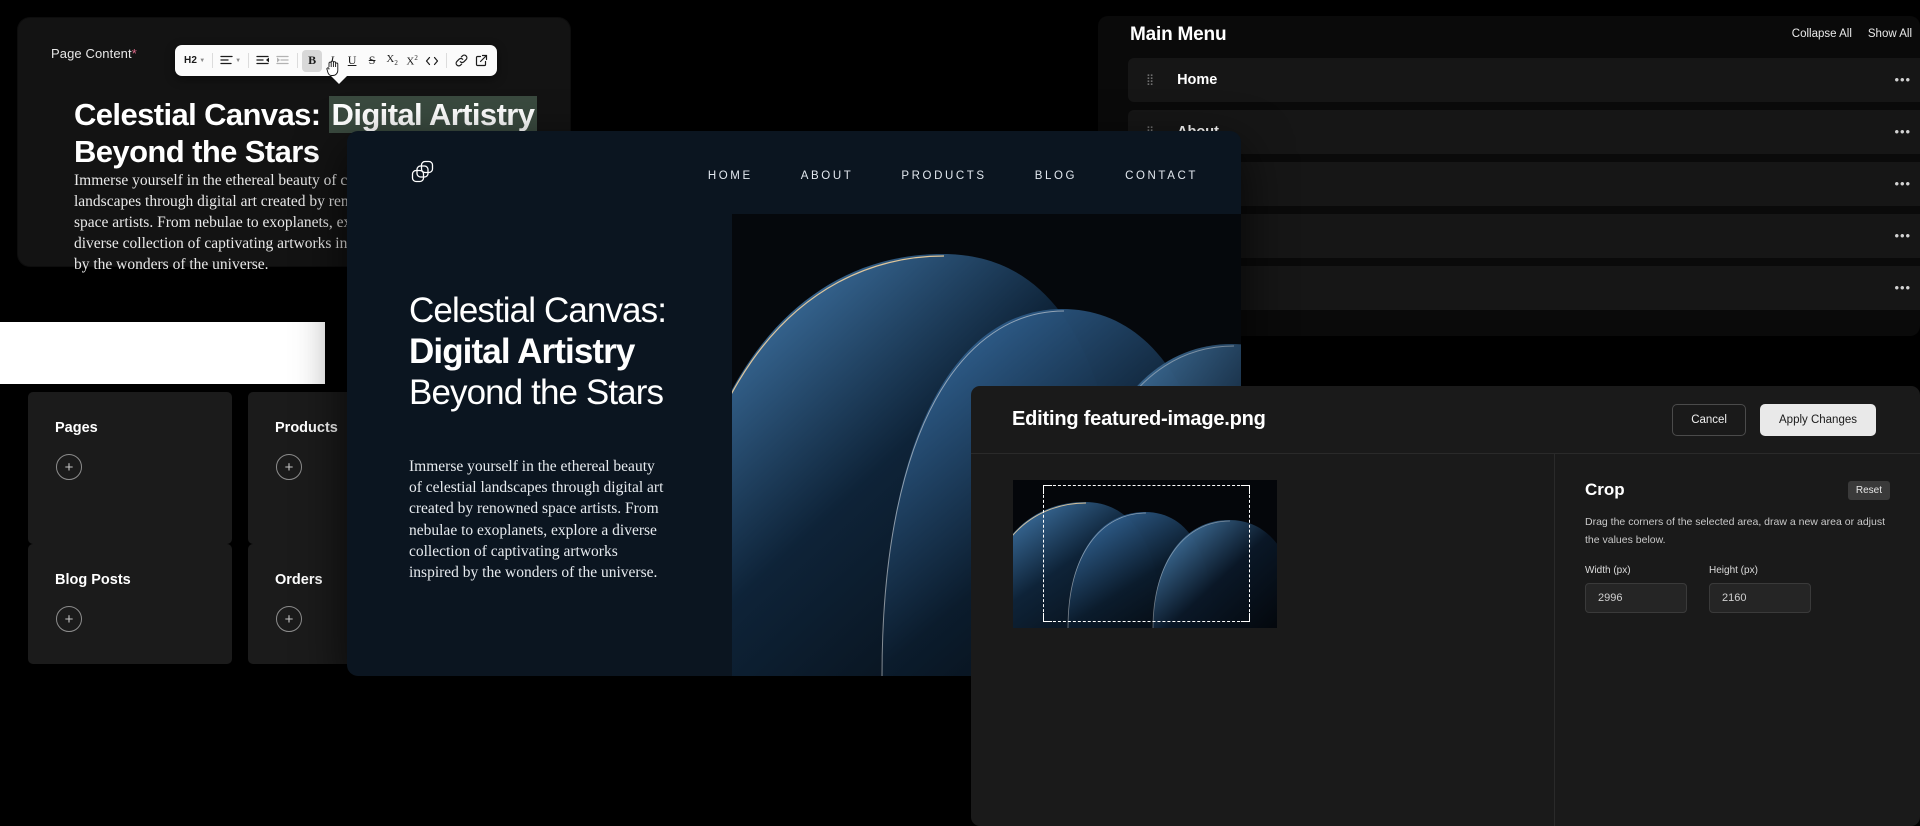 The height and width of the screenshot is (826, 1920). Describe the element at coordinates (1161, 176) in the screenshot. I see `nav-link-contact: CONTACT` at that location.